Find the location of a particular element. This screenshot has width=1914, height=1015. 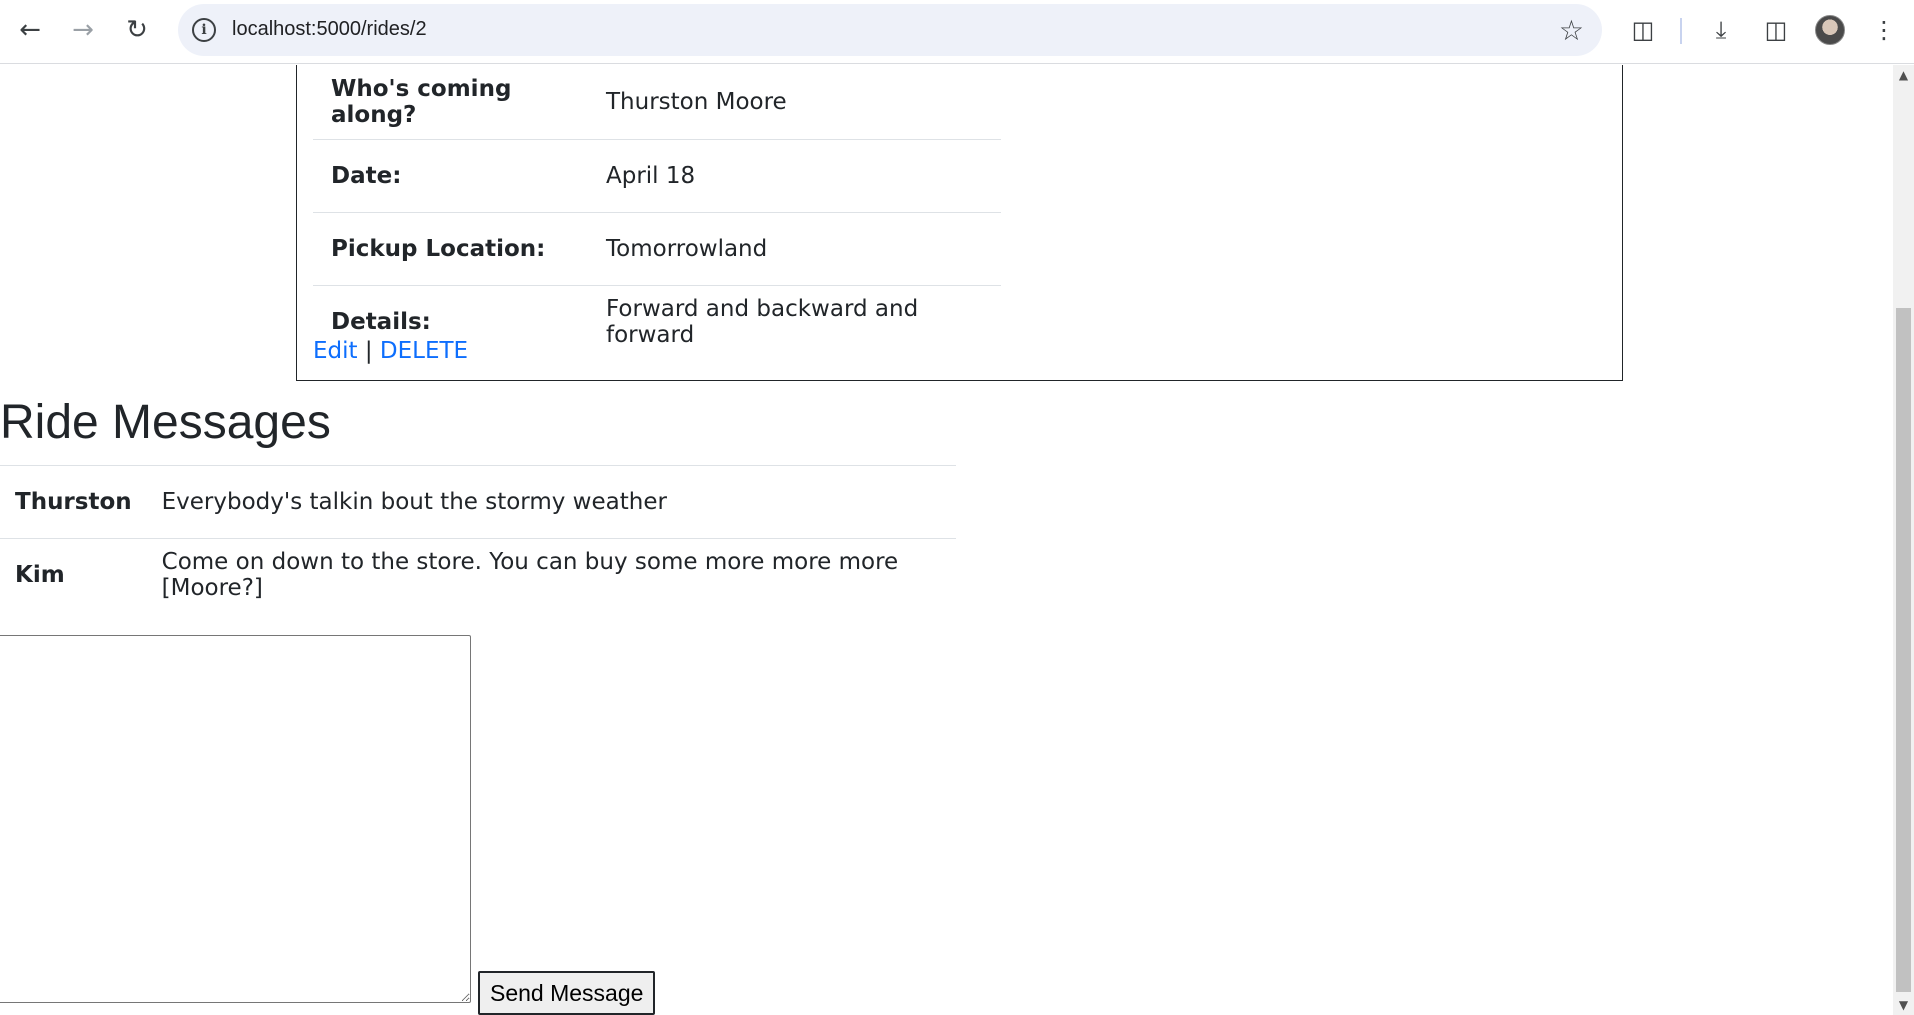

detail-label: Date: is located at coordinates (450, 176).